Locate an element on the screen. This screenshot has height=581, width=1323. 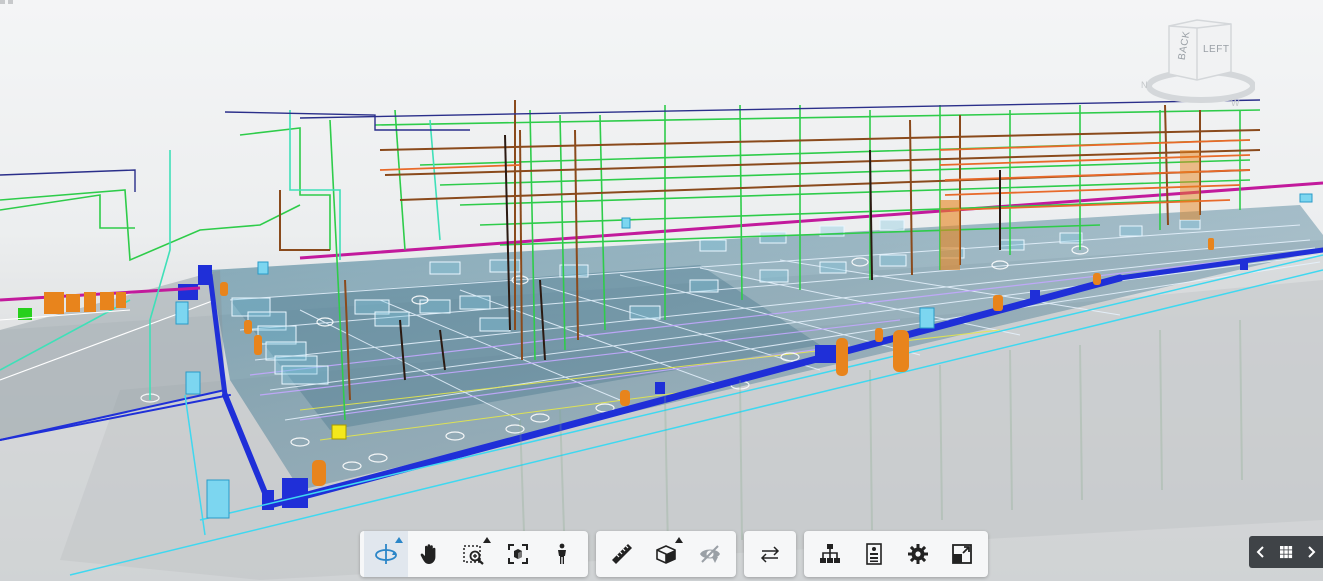
grid-view-button is located at coordinates (1286, 552).